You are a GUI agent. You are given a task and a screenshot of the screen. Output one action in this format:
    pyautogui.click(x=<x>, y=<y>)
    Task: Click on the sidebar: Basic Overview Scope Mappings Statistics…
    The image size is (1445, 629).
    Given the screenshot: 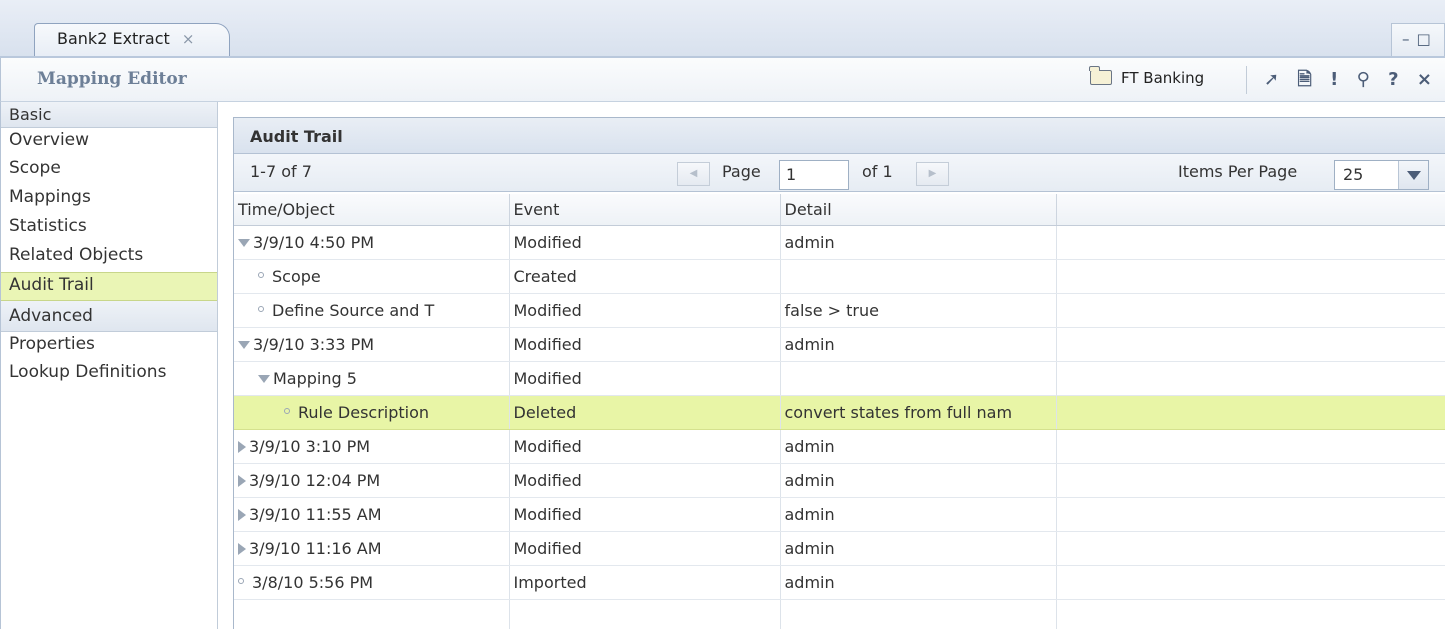 What is the action you would take?
    pyautogui.click(x=109, y=365)
    